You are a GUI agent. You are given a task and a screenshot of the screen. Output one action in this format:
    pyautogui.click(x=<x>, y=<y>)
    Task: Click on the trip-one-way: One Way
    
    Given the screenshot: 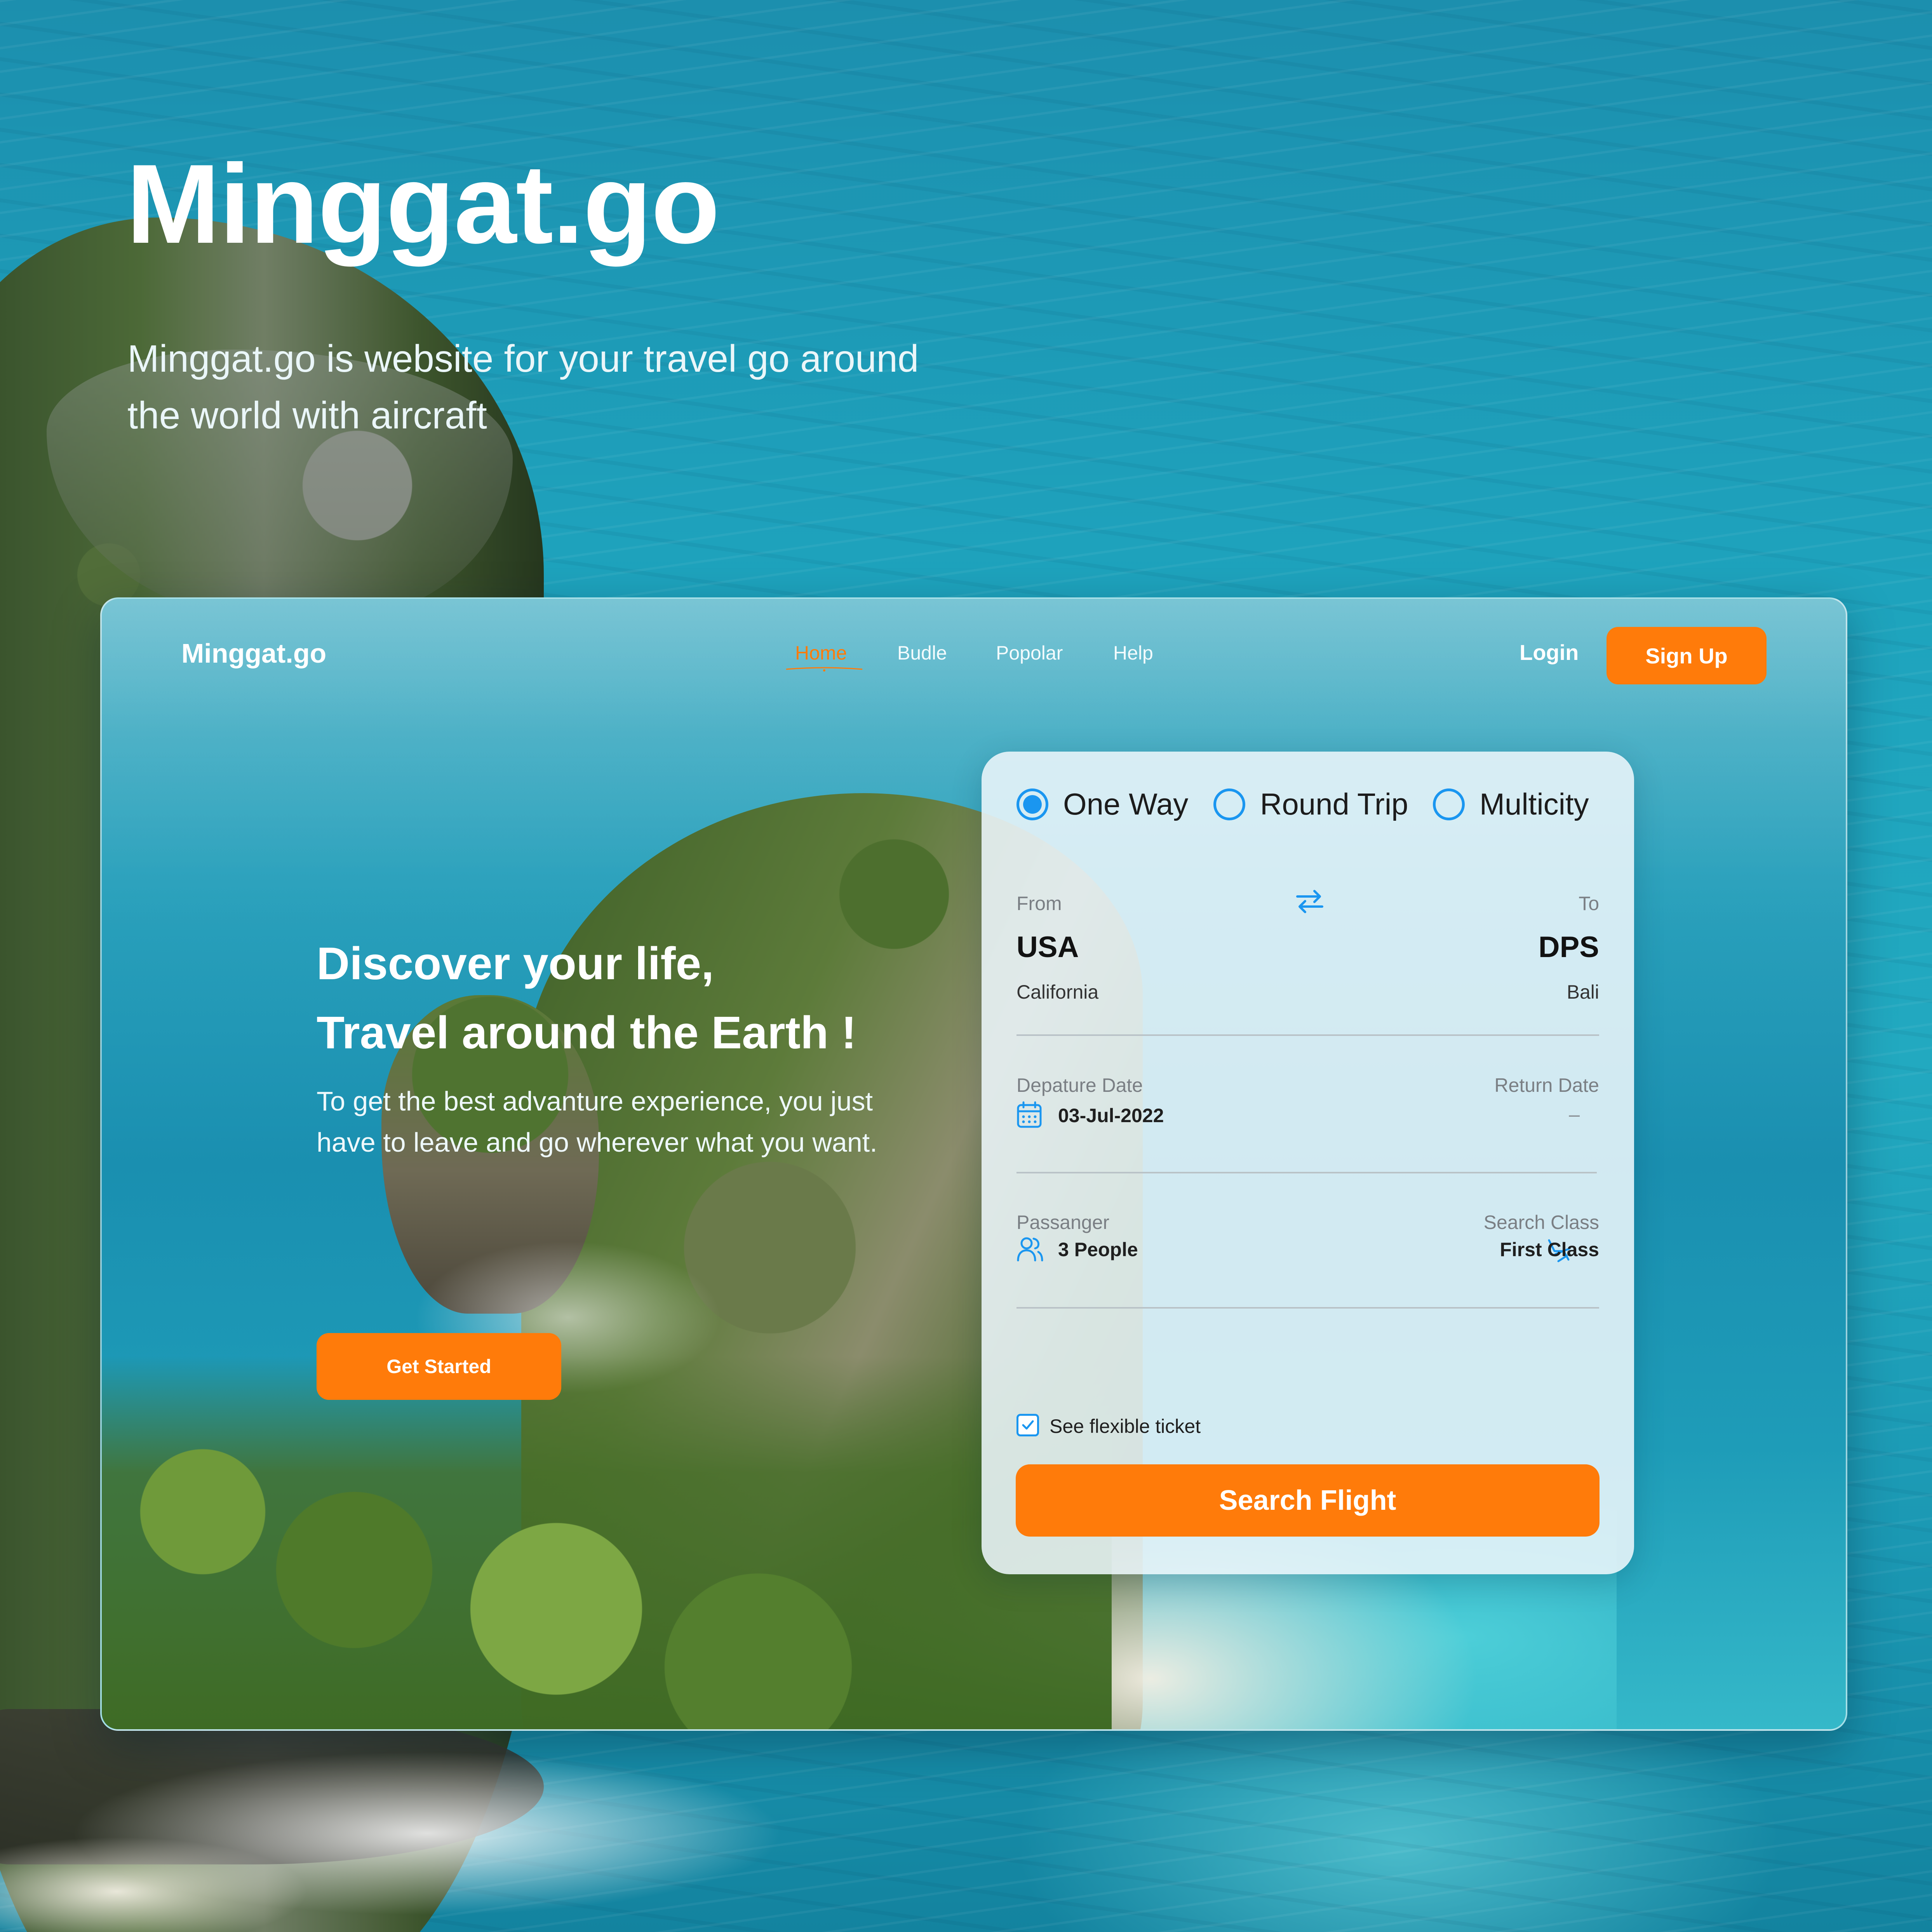 What is the action you would take?
    pyautogui.click(x=1102, y=805)
    